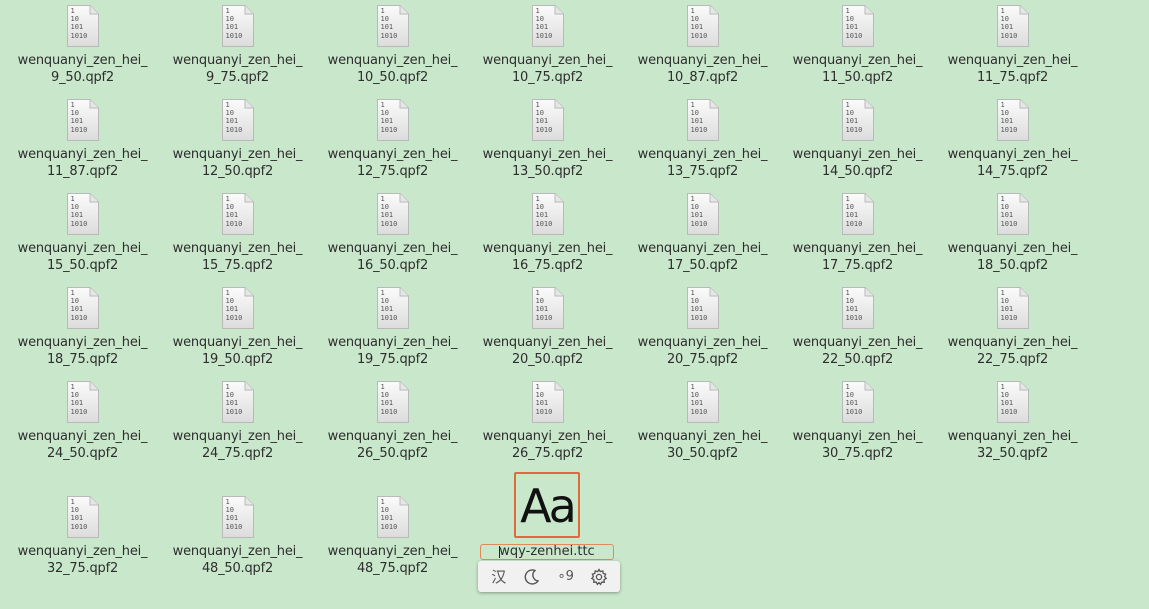  Describe the element at coordinates (393, 69) in the screenshot. I see `file-name: wenquanyi_zen_hei_ 10_50.qpf2` at that location.